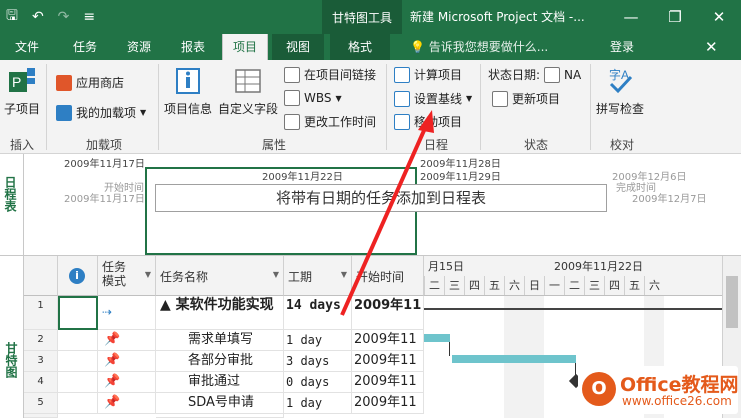 Image resolution: width=741 pixels, height=418 pixels. Describe the element at coordinates (679, 385) in the screenshot. I see `watermark-name: Office教程网` at that location.